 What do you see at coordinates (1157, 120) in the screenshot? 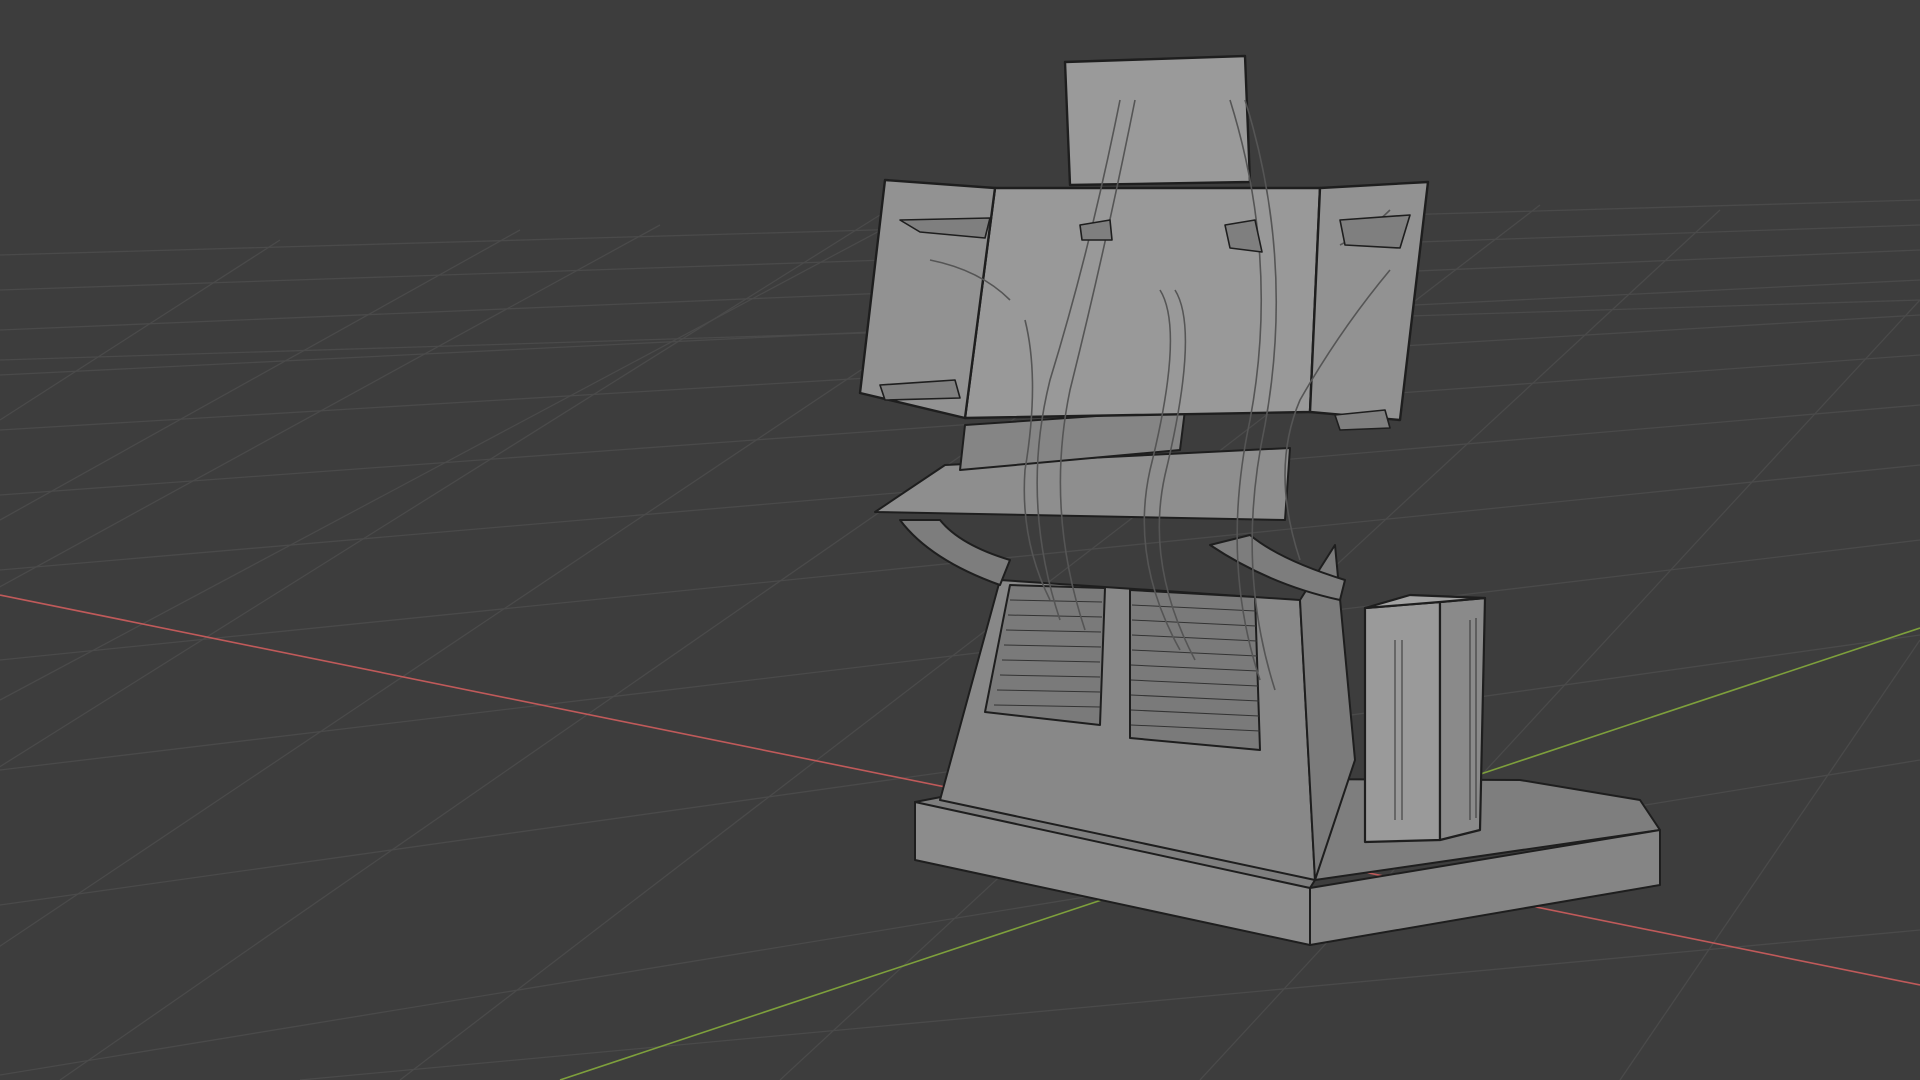
I see `top-box` at bounding box center [1157, 120].